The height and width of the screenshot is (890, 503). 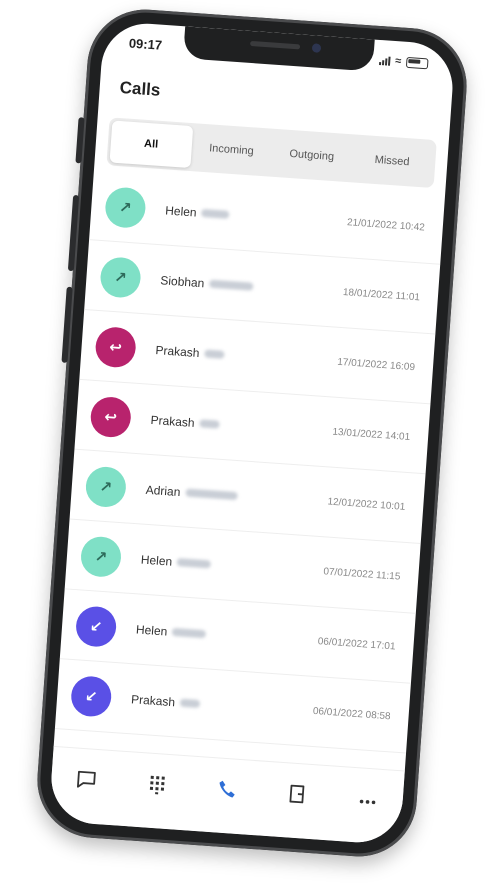 I want to click on contact: Adrian, so click(x=236, y=495).